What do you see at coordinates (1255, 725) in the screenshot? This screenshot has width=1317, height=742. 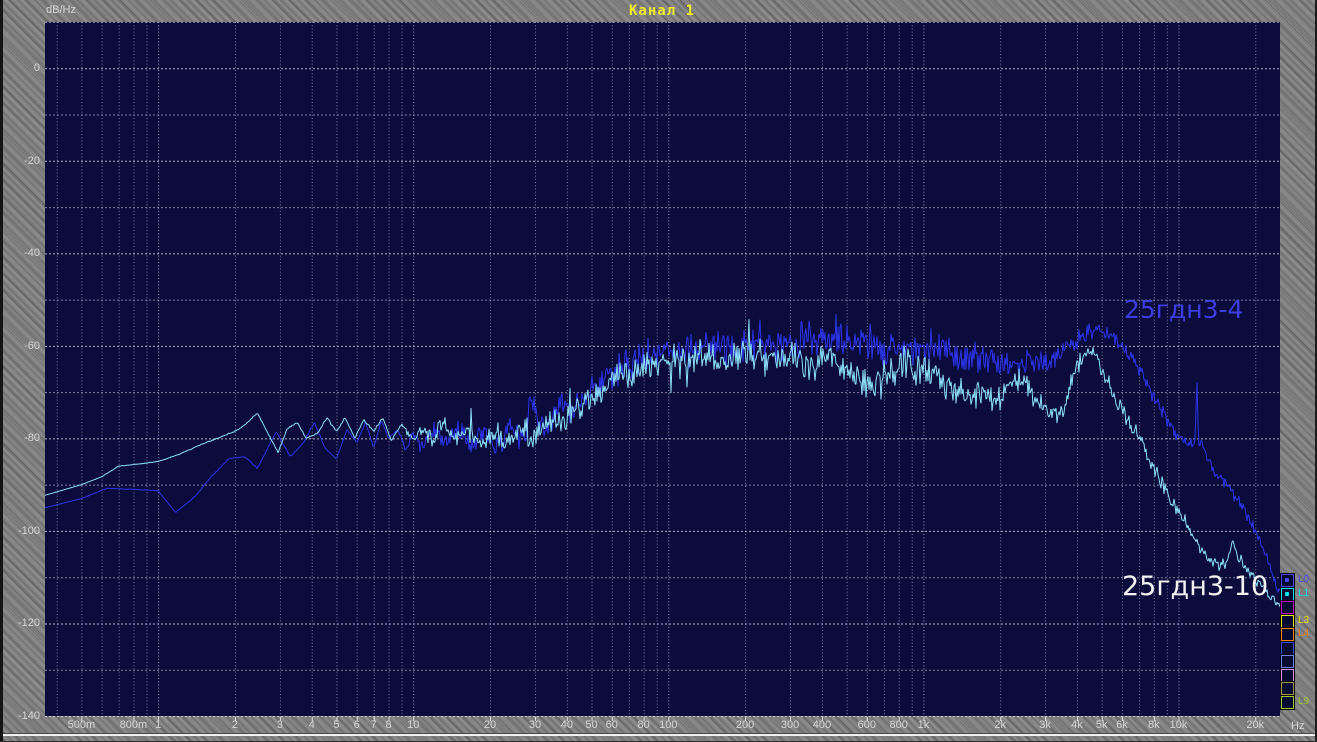 I see `x-tick-label: 20k` at bounding box center [1255, 725].